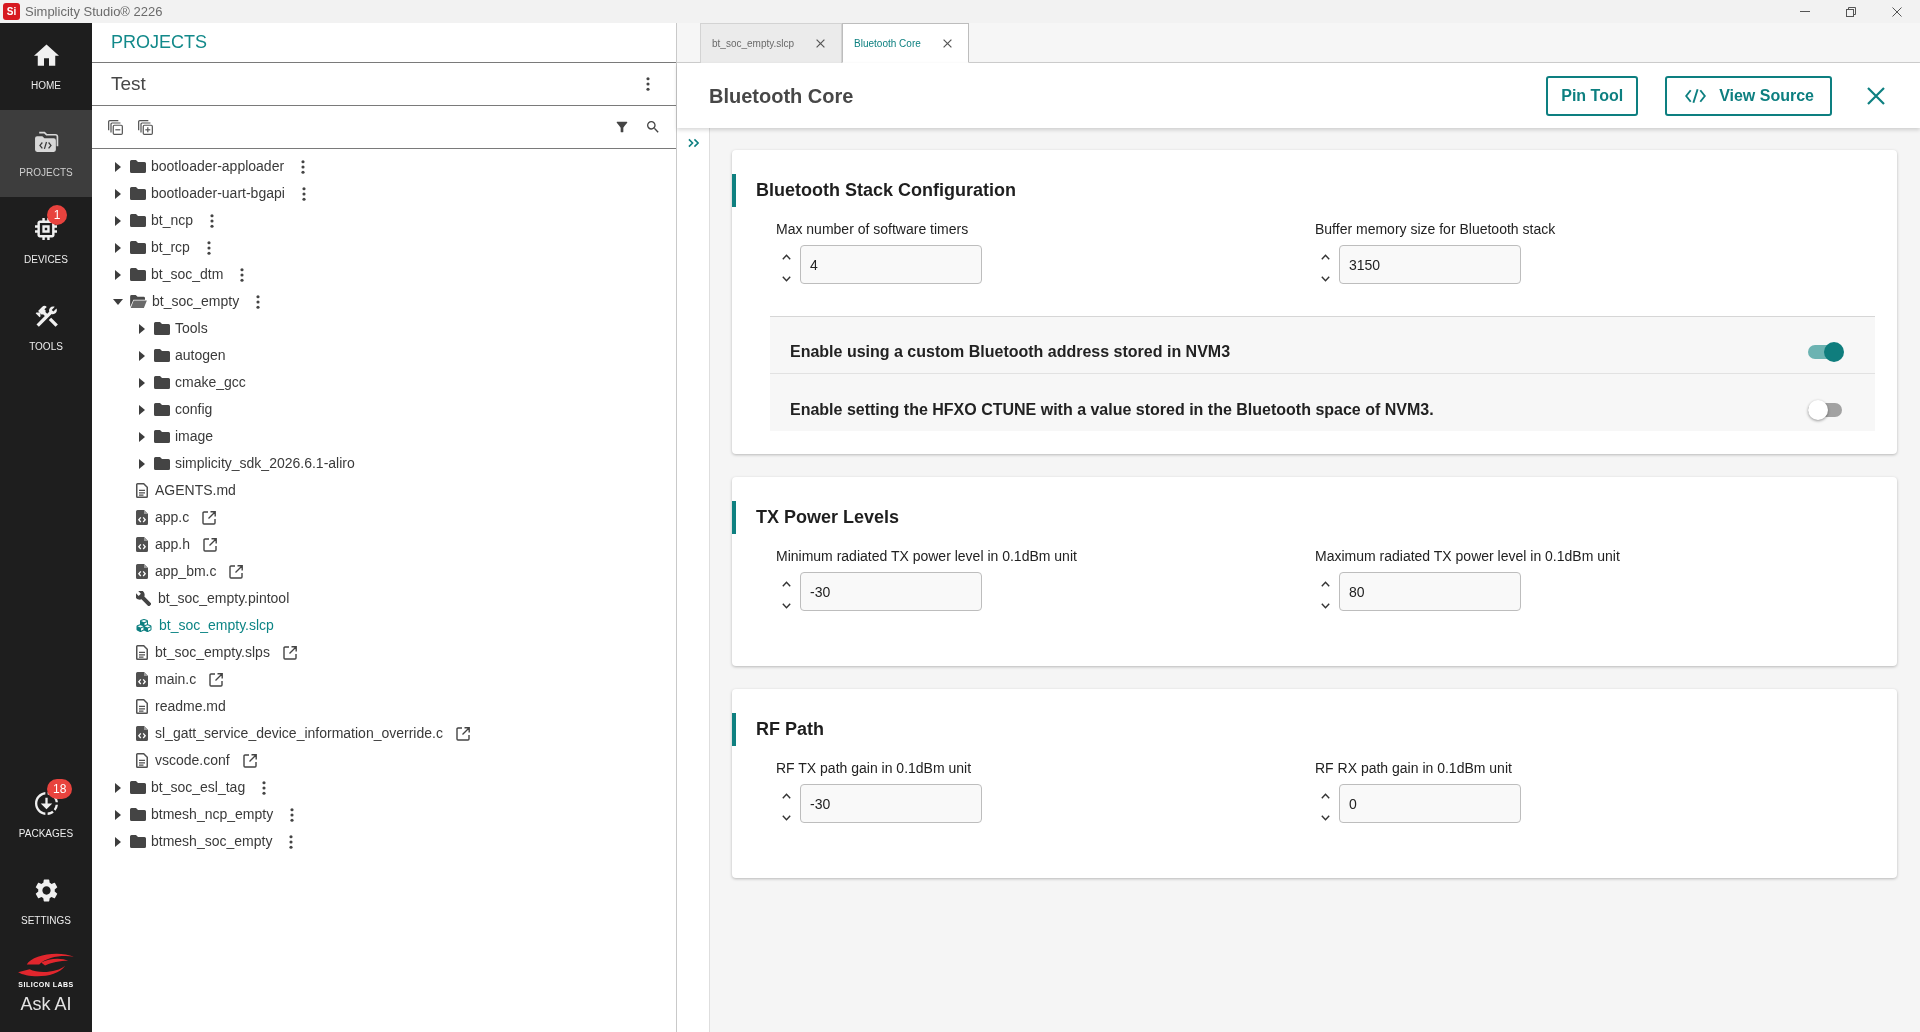 The height and width of the screenshot is (1032, 1920). Describe the element at coordinates (212, 652) in the screenshot. I see `tree-item-label: bt_soc_empty.slps` at that location.